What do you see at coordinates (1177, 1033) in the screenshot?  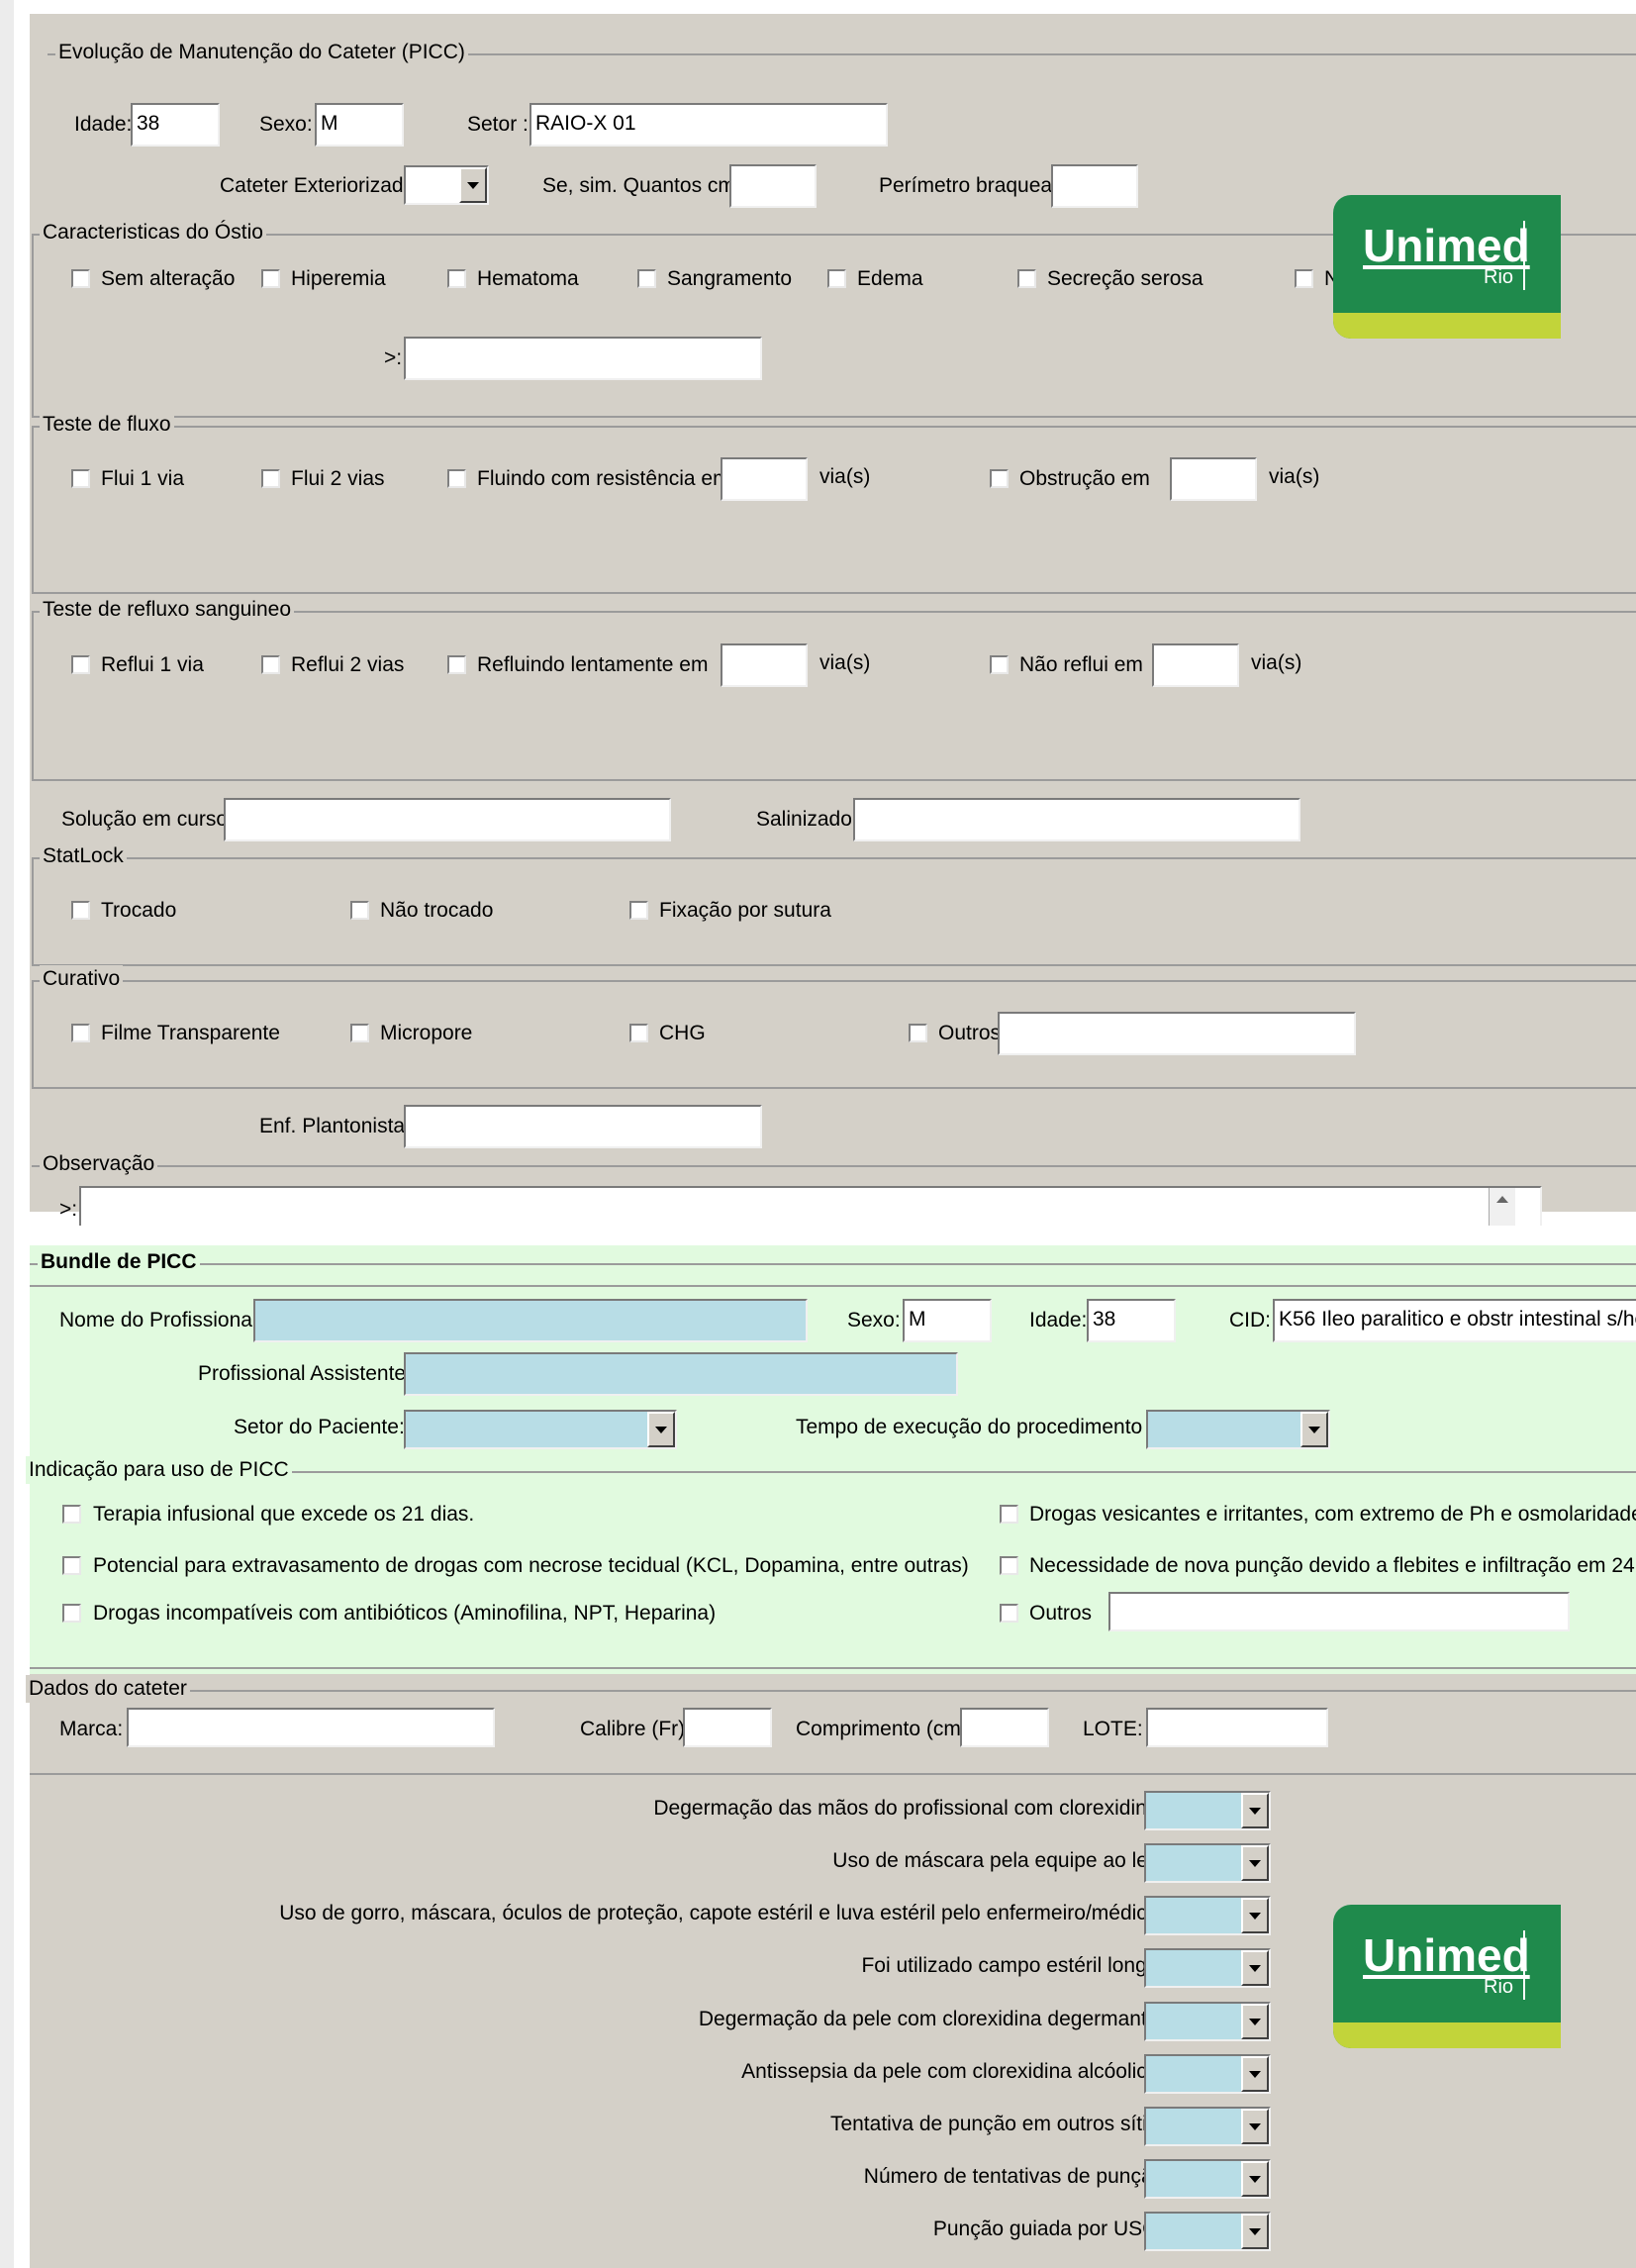 I see `outros-curativo-field` at bounding box center [1177, 1033].